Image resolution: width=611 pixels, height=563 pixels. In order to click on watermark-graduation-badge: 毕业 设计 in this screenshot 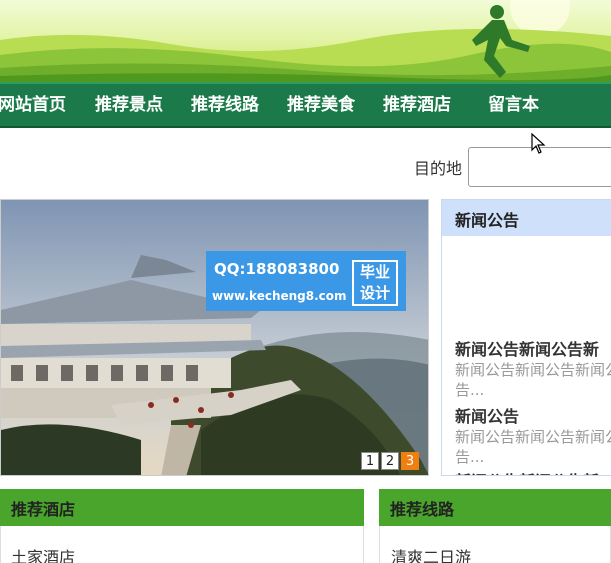, I will do `click(375, 283)`.